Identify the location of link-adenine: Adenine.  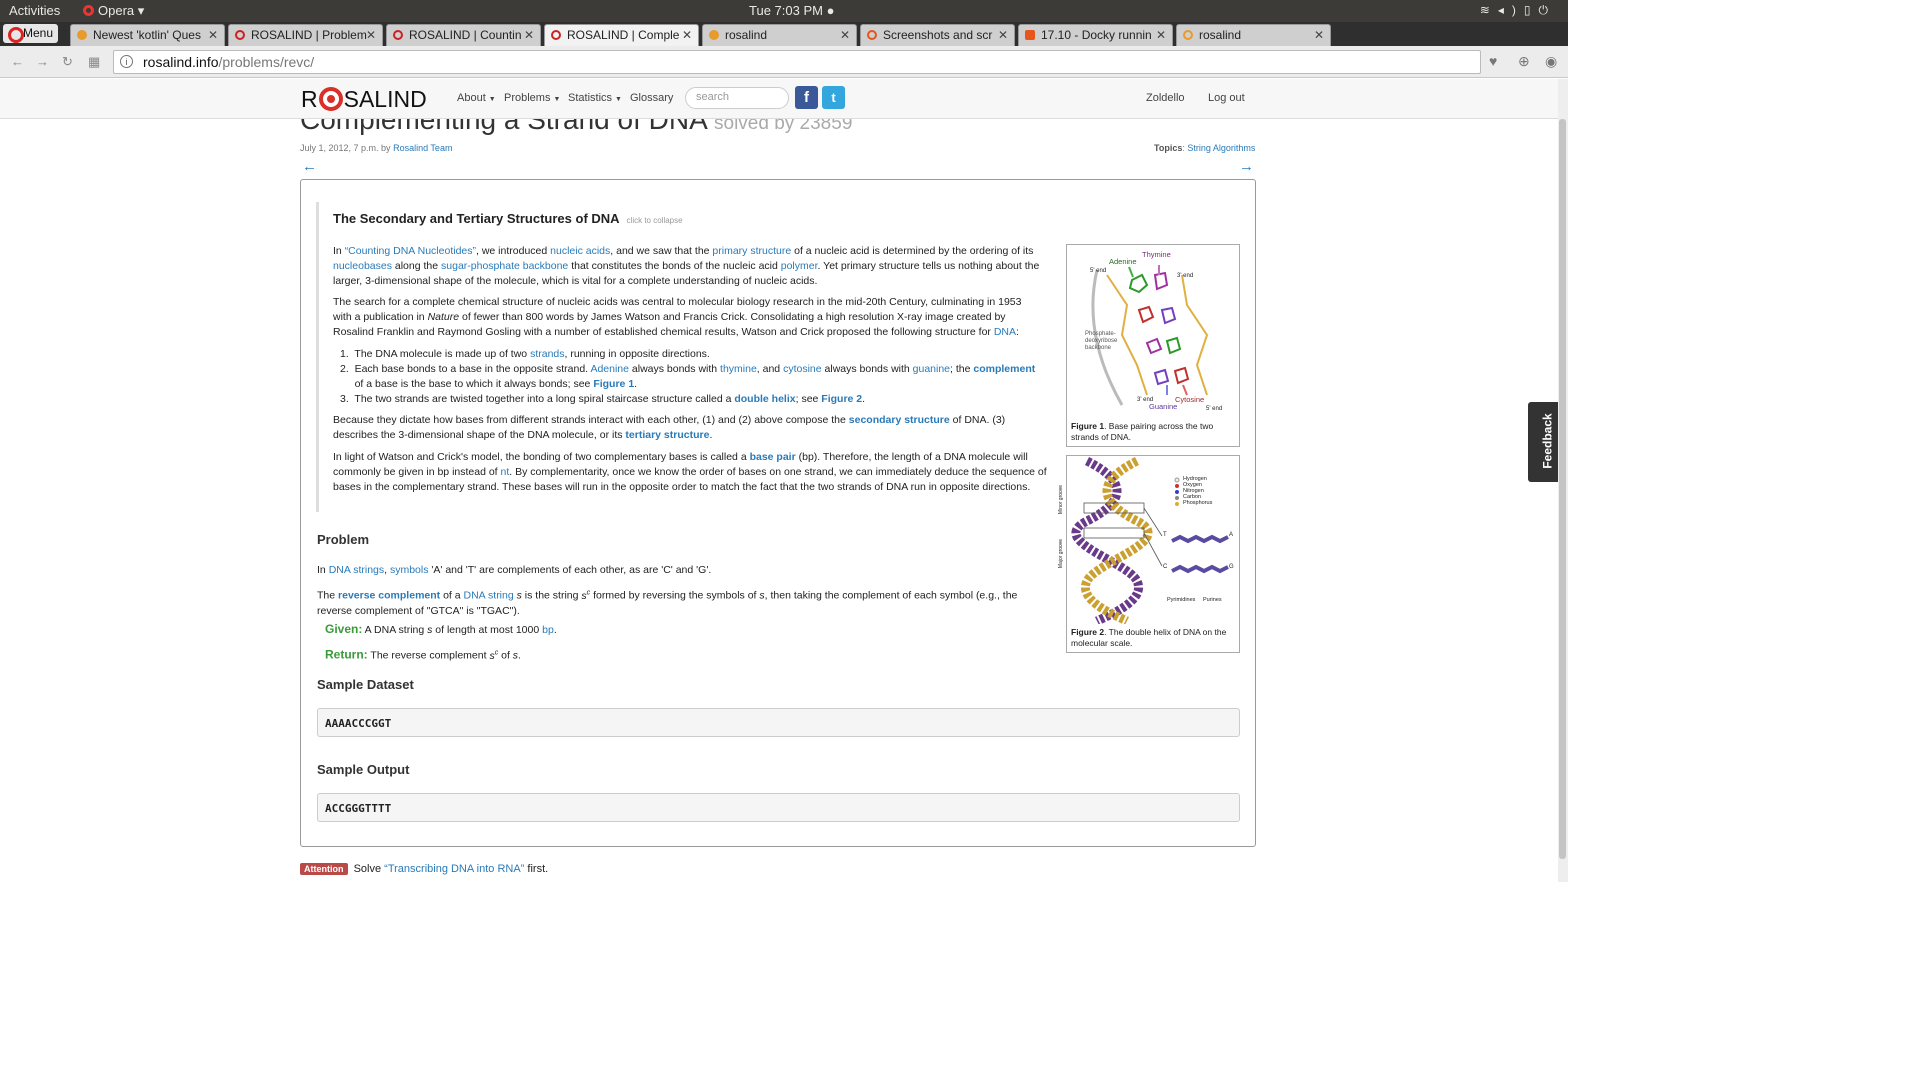
(609, 369).